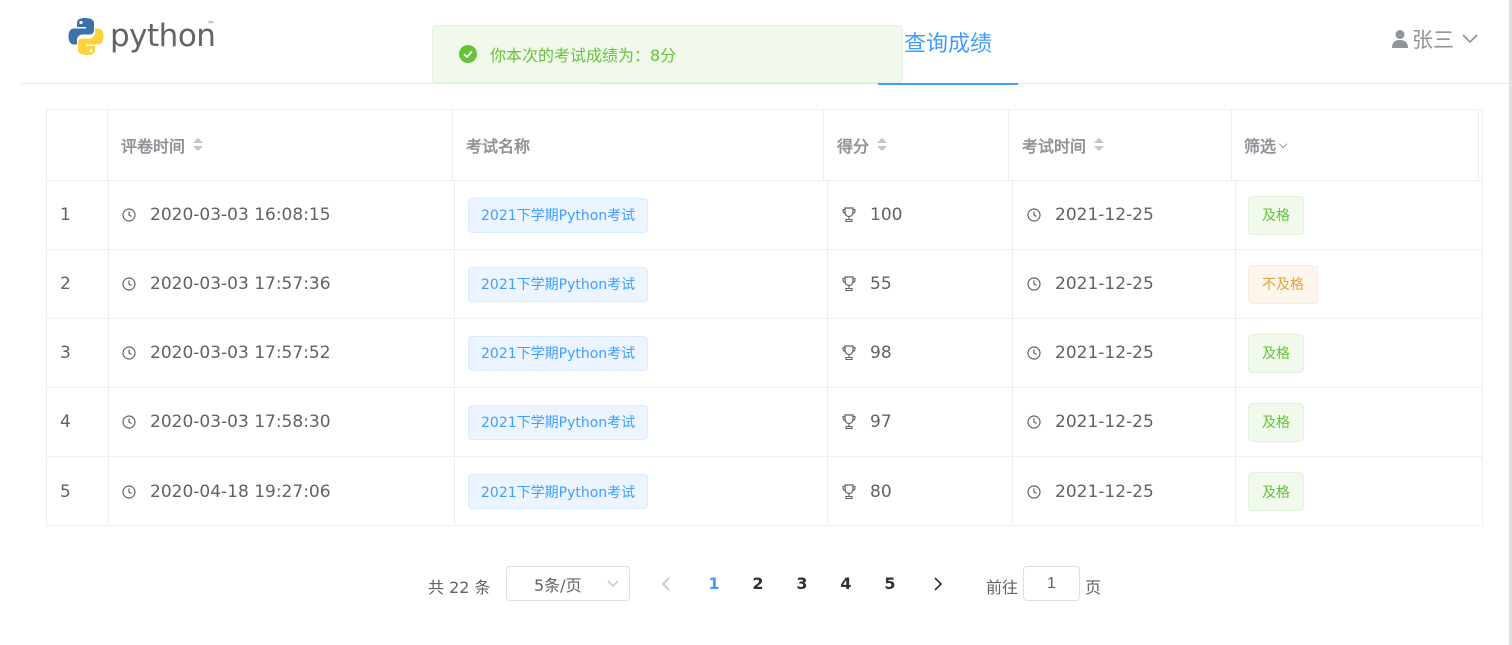  Describe the element at coordinates (881, 422) in the screenshot. I see `score-value: 97` at that location.